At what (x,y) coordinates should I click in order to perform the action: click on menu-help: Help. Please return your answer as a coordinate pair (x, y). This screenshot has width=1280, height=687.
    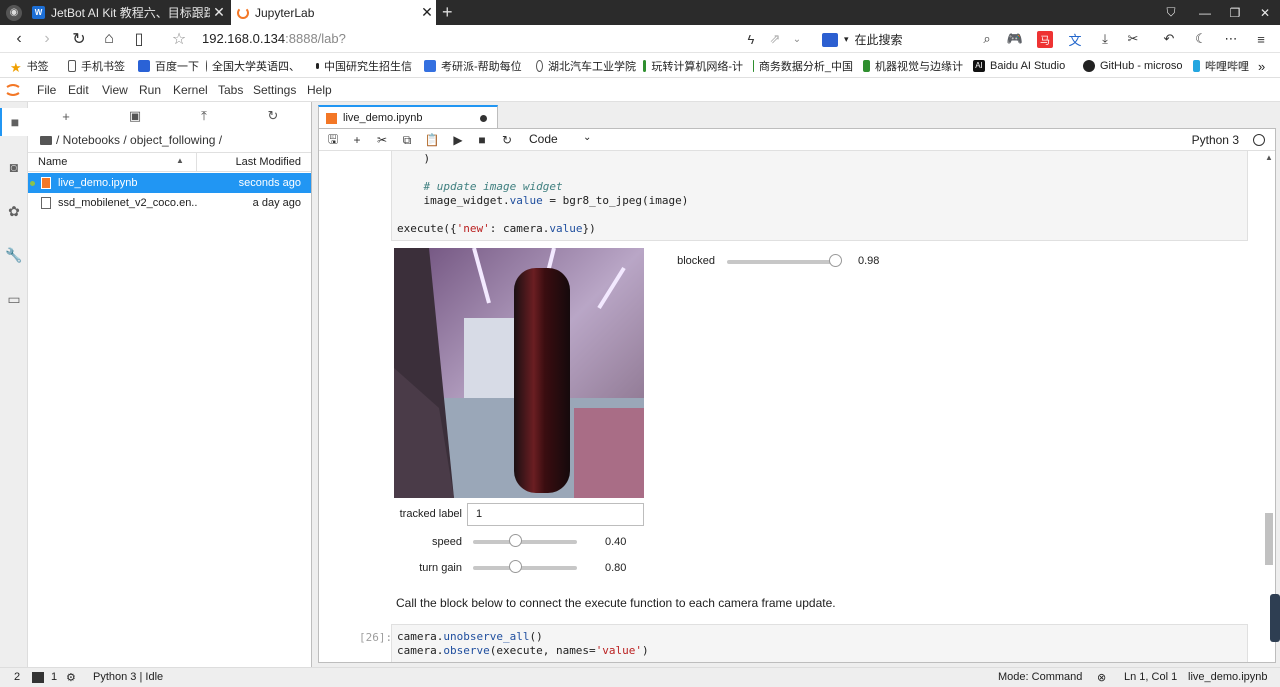
    Looking at the image, I should click on (319, 90).